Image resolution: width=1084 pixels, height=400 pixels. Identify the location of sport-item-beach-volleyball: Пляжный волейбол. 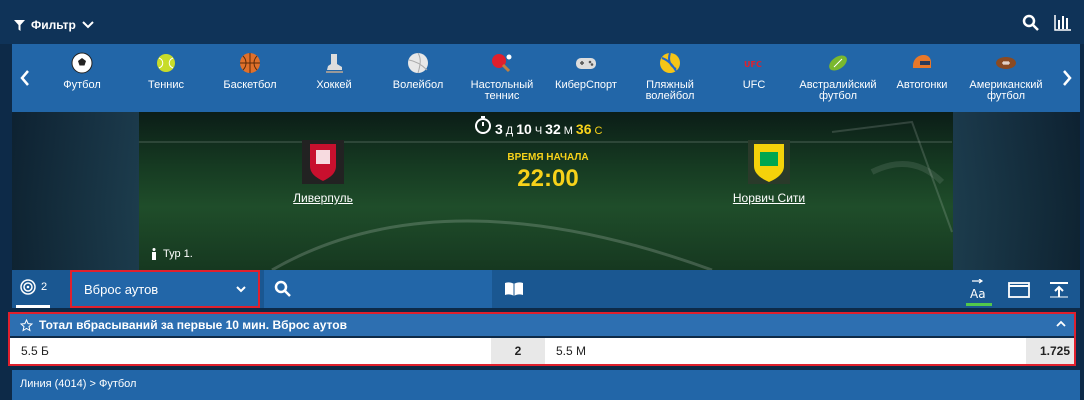
(670, 79).